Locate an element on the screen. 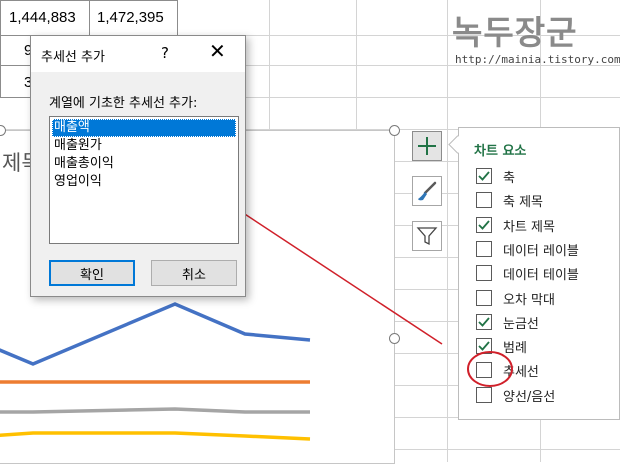 This screenshot has height=464, width=620. series-list-label: 계열에 기초한 추세선 추가: is located at coordinates (123, 103).